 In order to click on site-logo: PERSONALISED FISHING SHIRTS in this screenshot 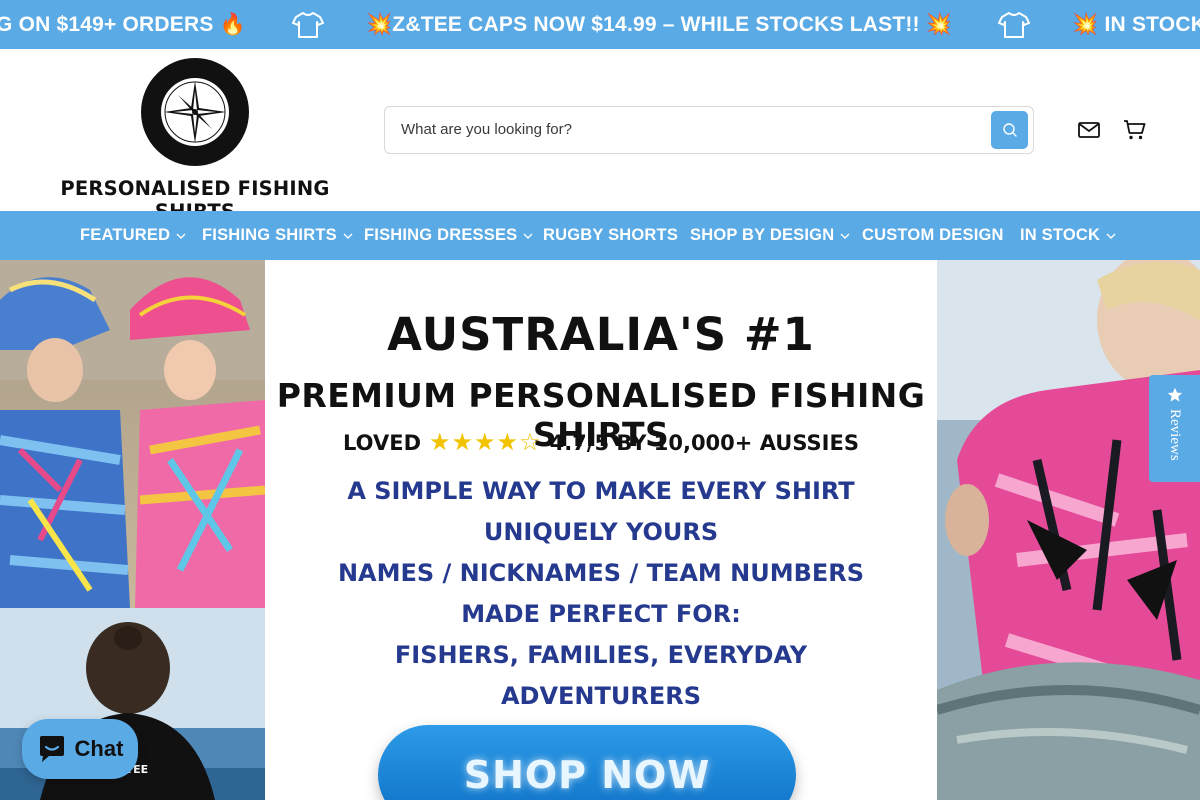, I will do `click(195, 140)`.